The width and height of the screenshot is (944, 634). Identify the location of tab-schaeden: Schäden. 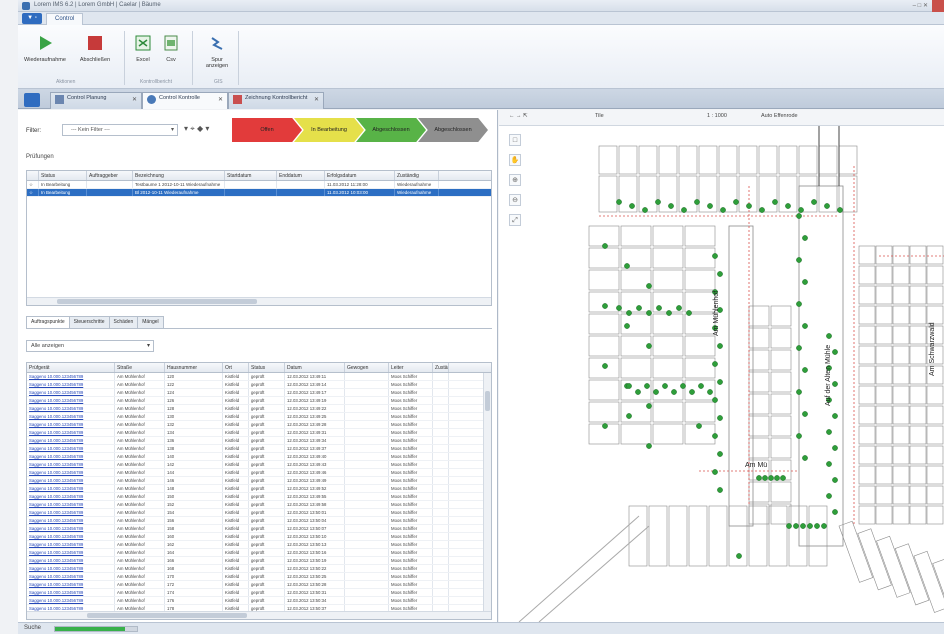
(123, 322).